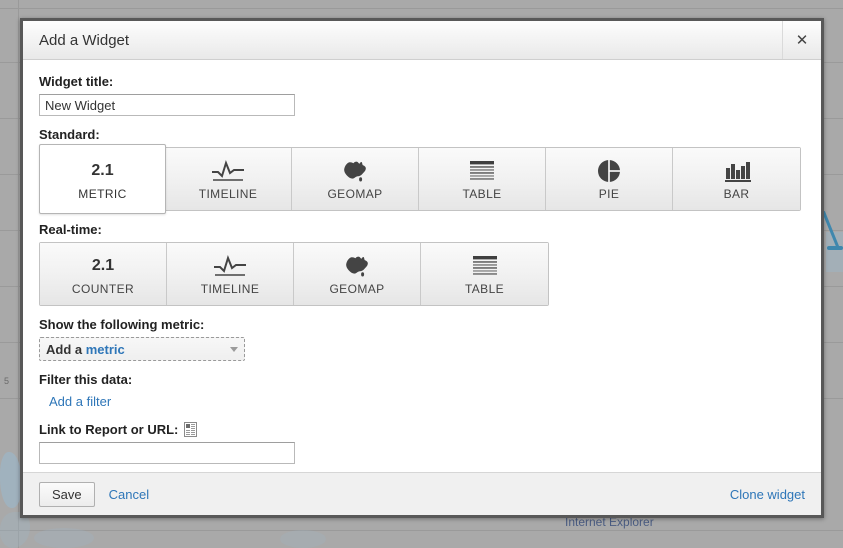 The width and height of the screenshot is (843, 548). I want to click on realtime-type-counter: 2.1 COUNTER, so click(103, 274).